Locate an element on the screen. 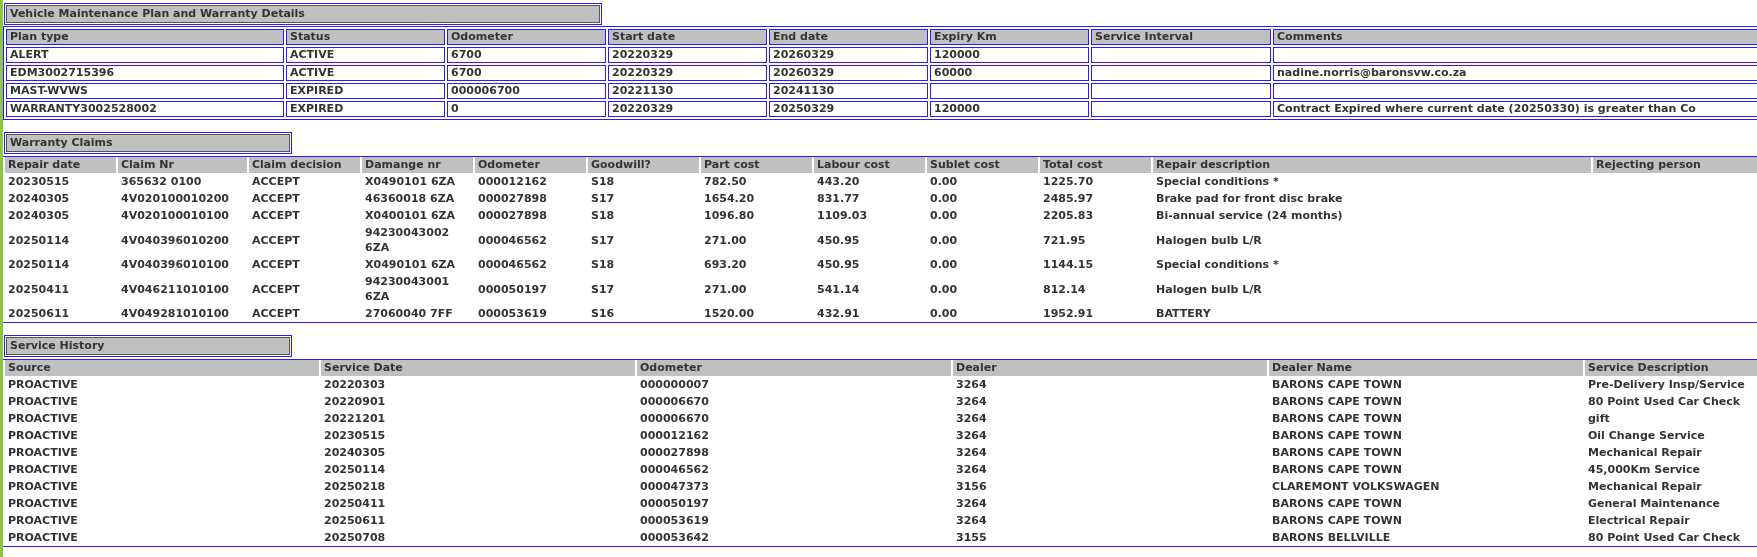  table-cell: Mechanical Repair is located at coordinates (1645, 486).